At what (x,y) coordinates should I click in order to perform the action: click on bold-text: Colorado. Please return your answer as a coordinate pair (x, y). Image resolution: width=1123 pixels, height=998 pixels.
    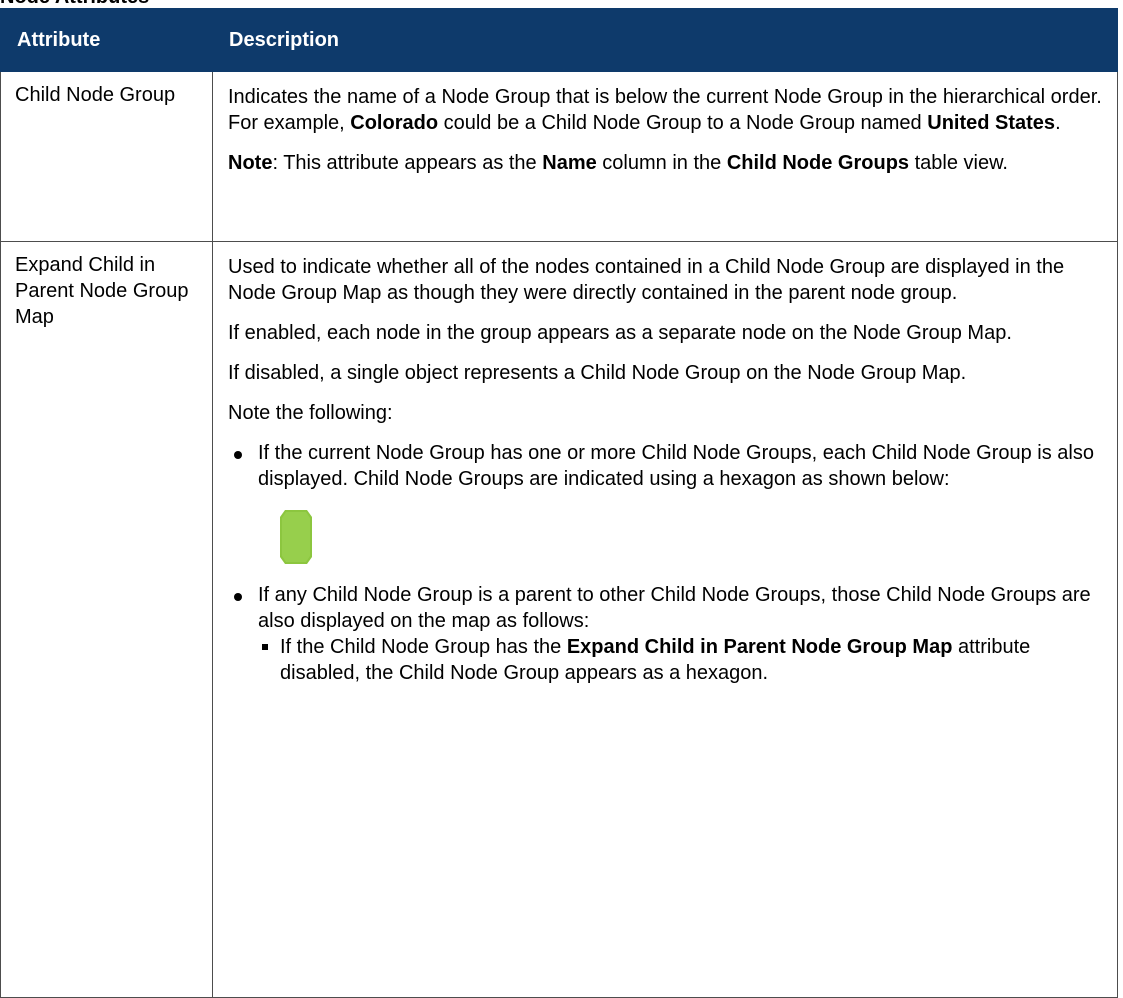
    Looking at the image, I should click on (394, 123).